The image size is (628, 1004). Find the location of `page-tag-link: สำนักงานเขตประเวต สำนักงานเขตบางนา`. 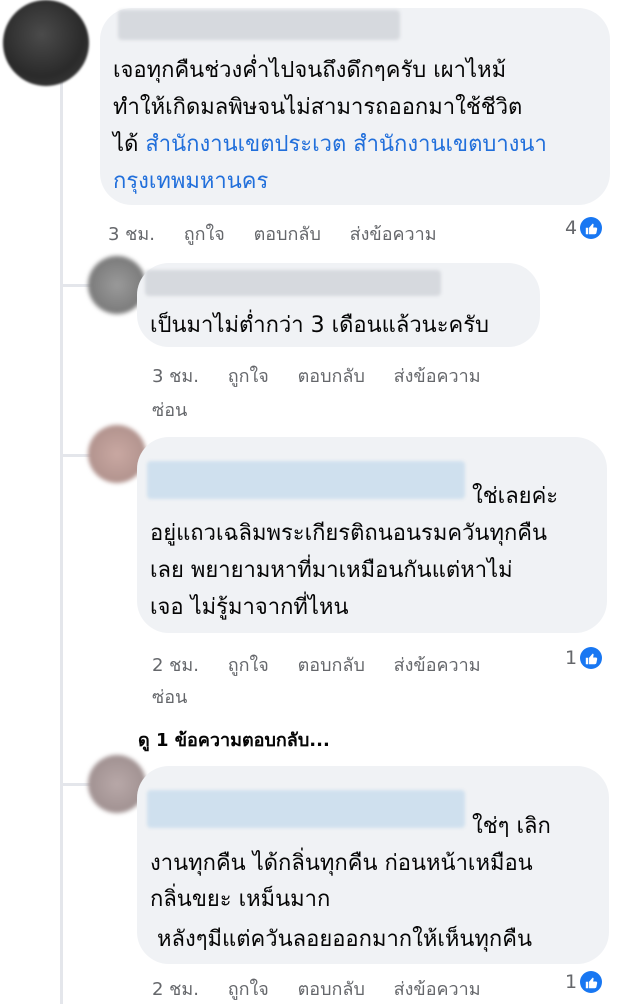

page-tag-link: สำนักงานเขตประเวต สำนักงานเขตบางนา is located at coordinates (345, 144).